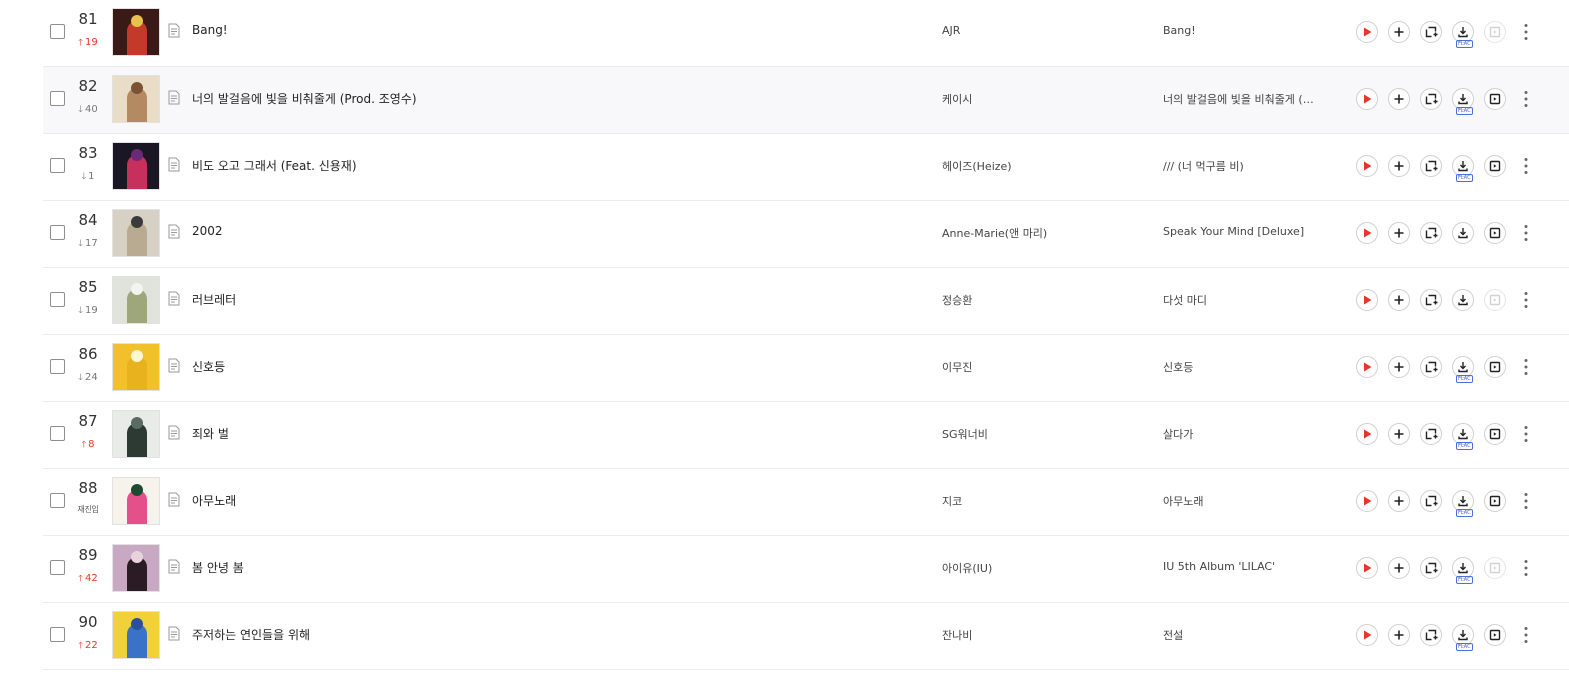  I want to click on album-name: 다섯 마디, so click(1243, 300).